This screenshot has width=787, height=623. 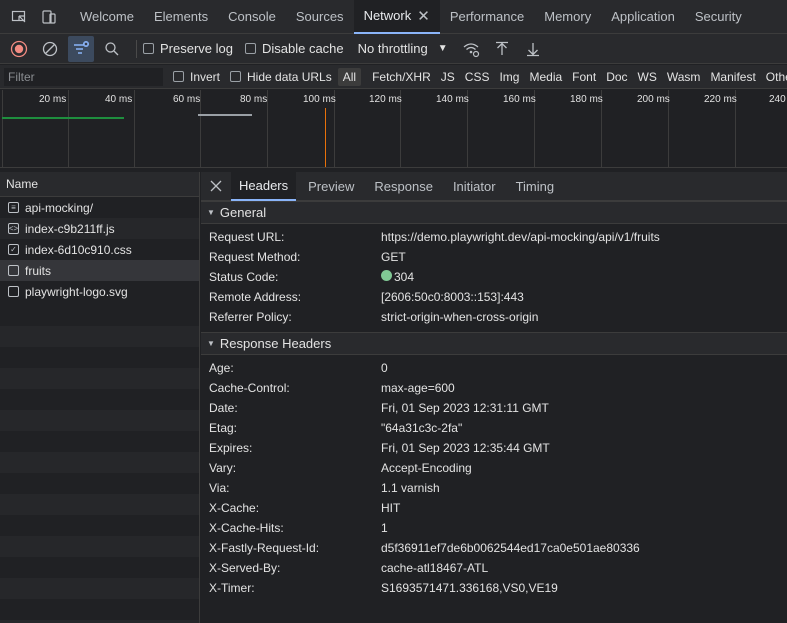 What do you see at coordinates (403, 48) in the screenshot?
I see `throttling-select: No throttling ▼` at bounding box center [403, 48].